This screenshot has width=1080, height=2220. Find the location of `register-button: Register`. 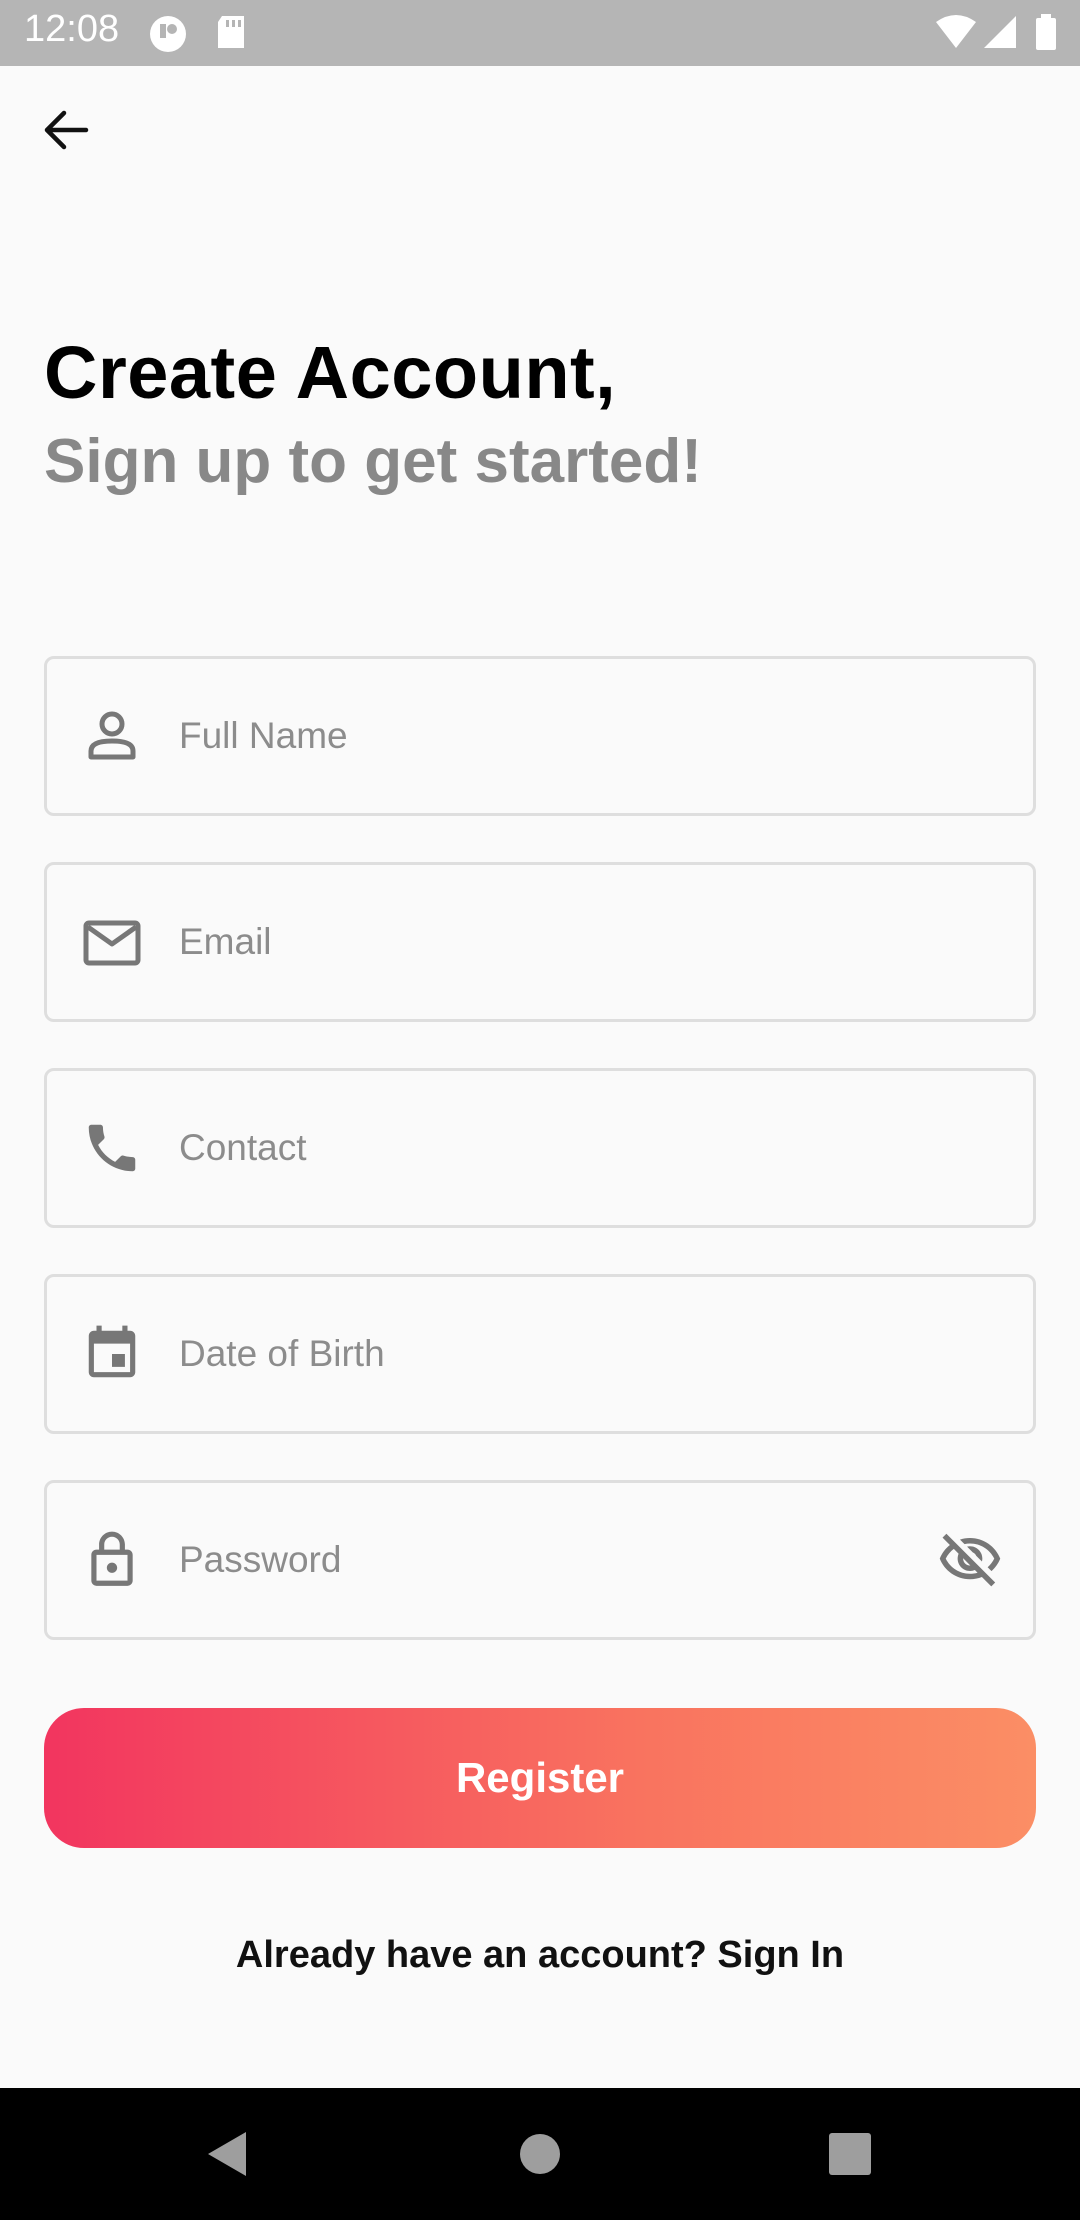

register-button: Register is located at coordinates (540, 1778).